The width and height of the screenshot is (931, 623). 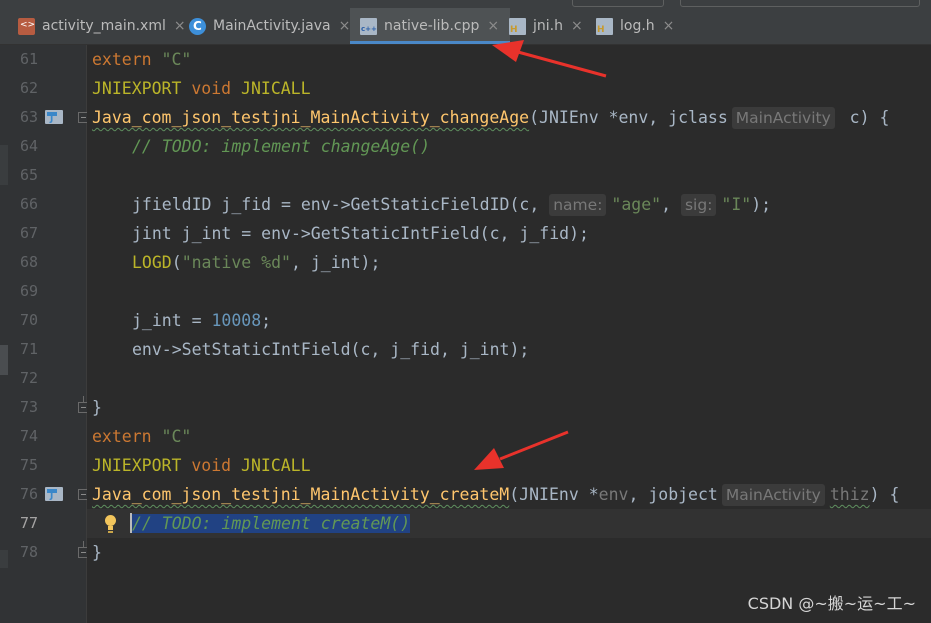 I want to click on line-number: 75, so click(x=29, y=465).